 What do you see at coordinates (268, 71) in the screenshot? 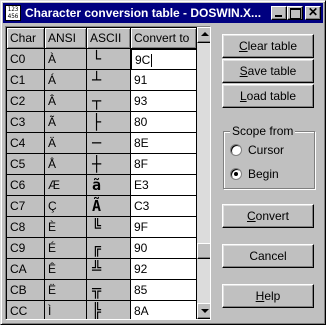
I see `save-table-button: Save table` at bounding box center [268, 71].